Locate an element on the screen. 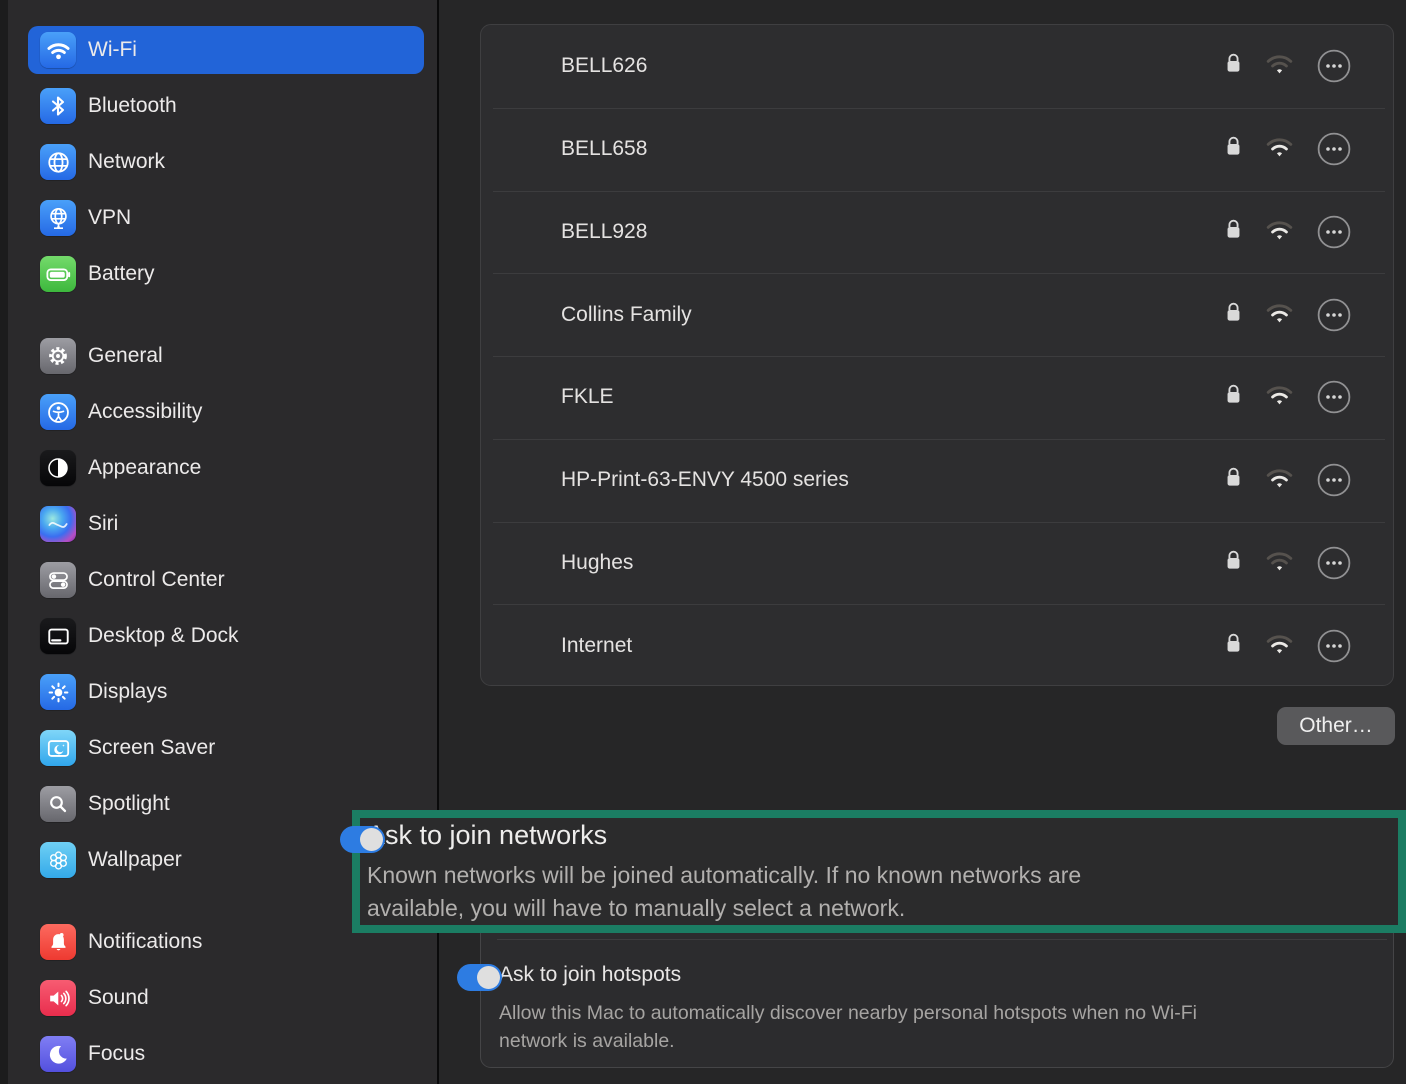 This screenshot has height=1084, width=1406. sidebar-item-label: Bluetooth is located at coordinates (132, 105).